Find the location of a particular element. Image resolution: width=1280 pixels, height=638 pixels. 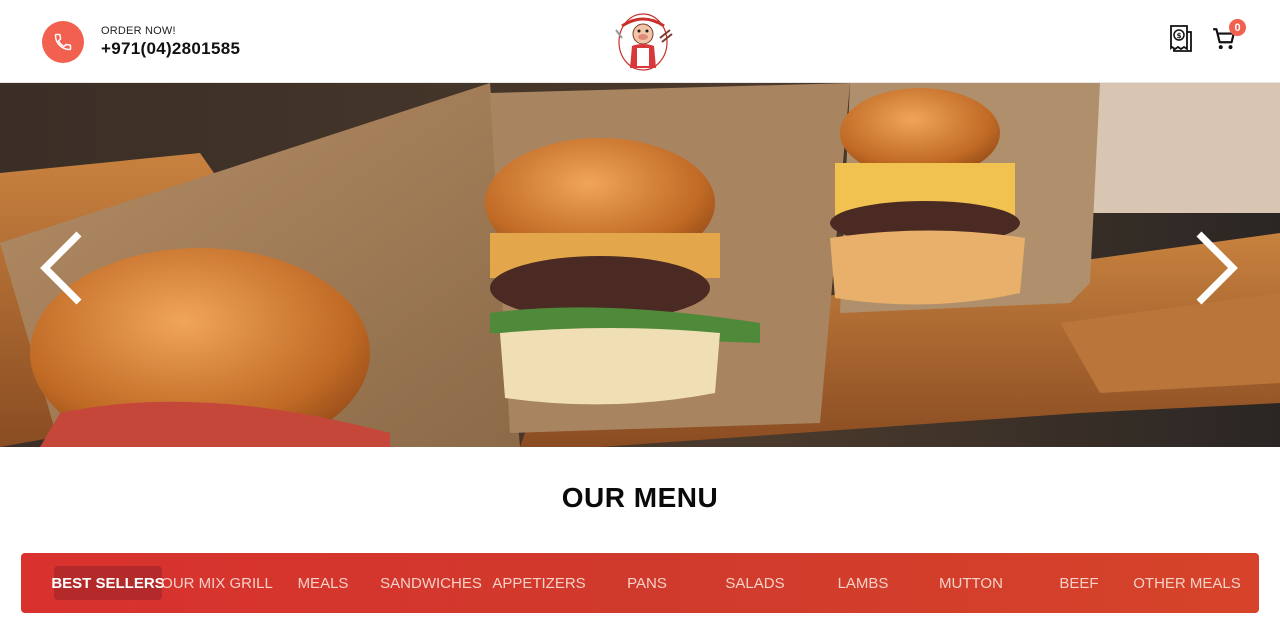

site-header: ORDER NOW! +971(04)2801585 $ 0 is located at coordinates (640, 41).